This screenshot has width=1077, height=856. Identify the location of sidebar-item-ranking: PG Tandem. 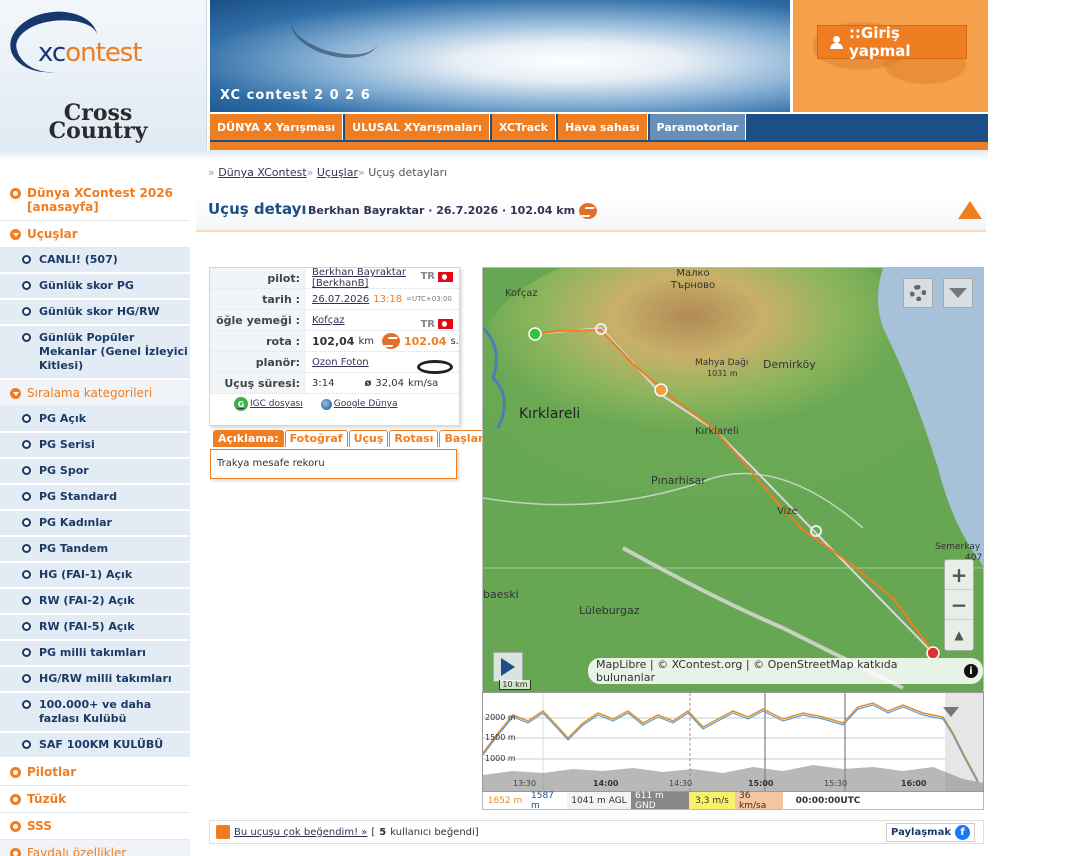
(95, 550).